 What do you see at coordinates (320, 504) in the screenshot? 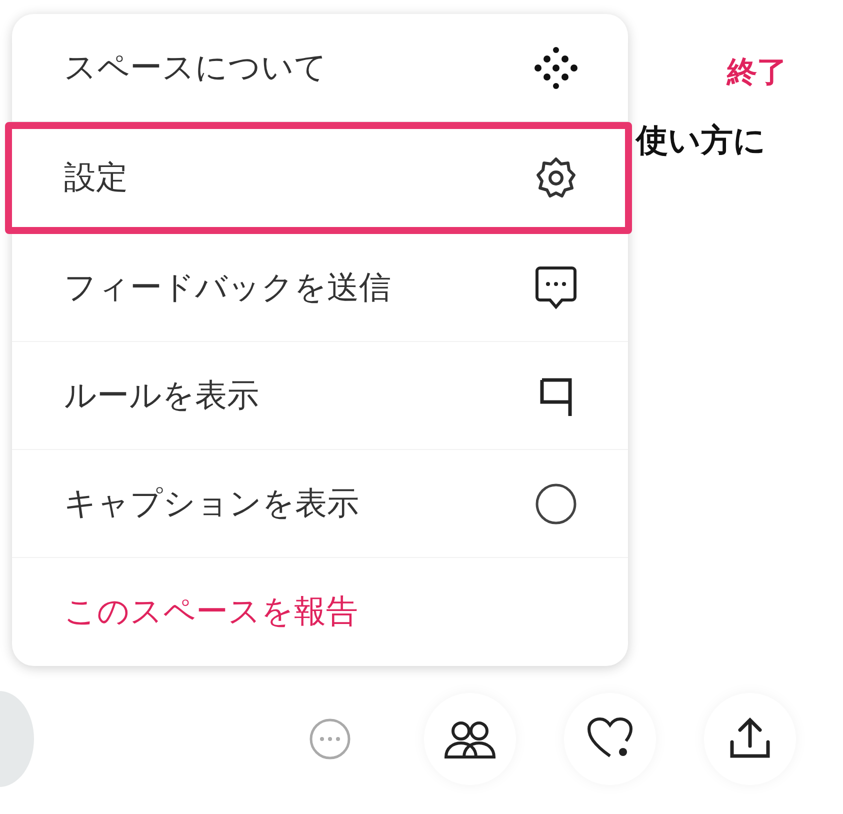
I see `menu-item: キャプションを表示` at bounding box center [320, 504].